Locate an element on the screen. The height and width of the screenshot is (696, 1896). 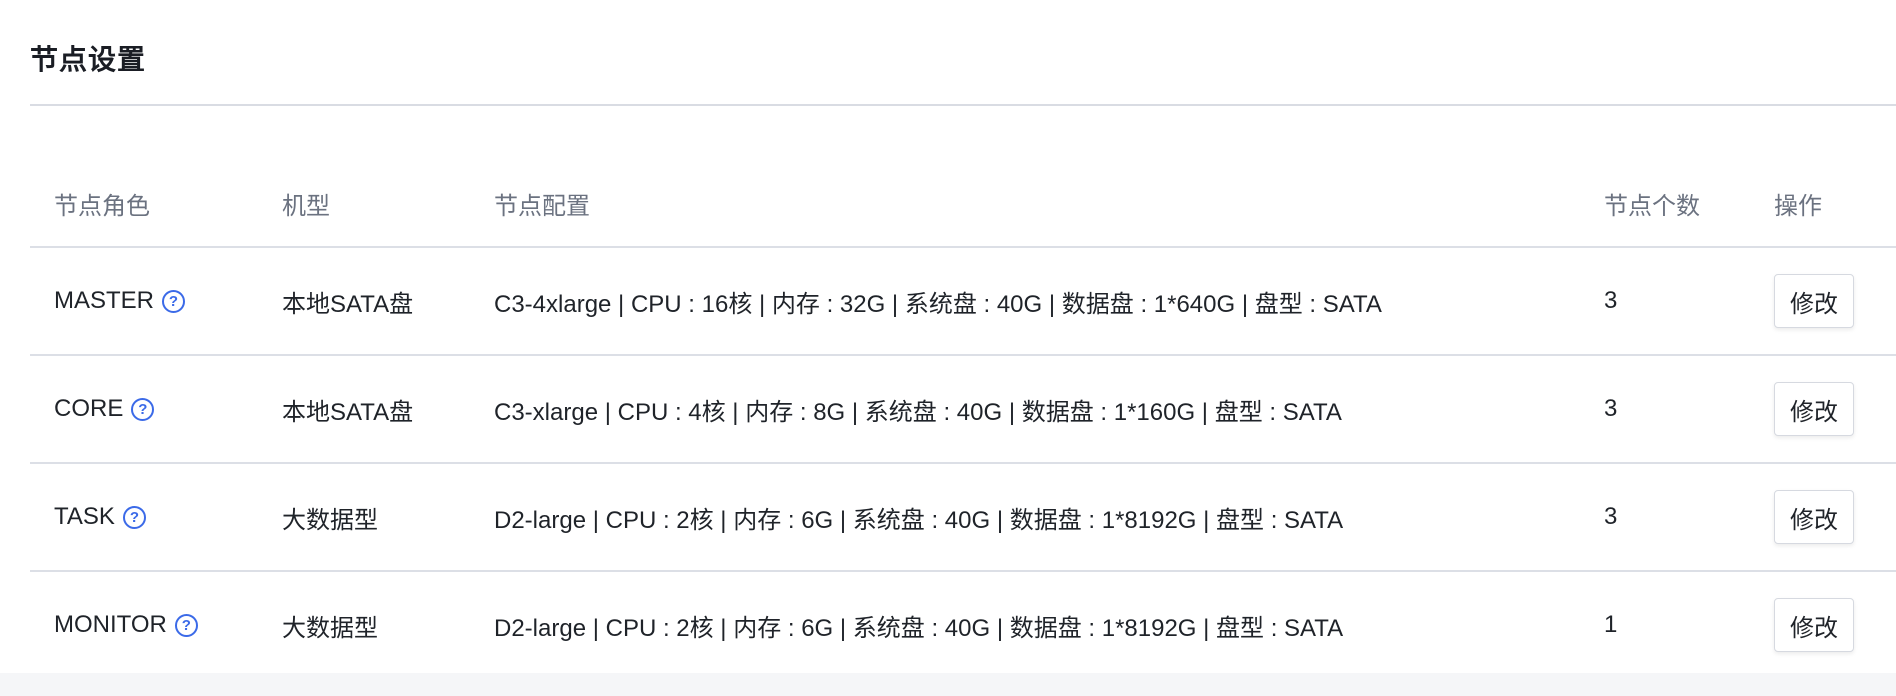
count-cell: 1 is located at coordinates (1611, 624).